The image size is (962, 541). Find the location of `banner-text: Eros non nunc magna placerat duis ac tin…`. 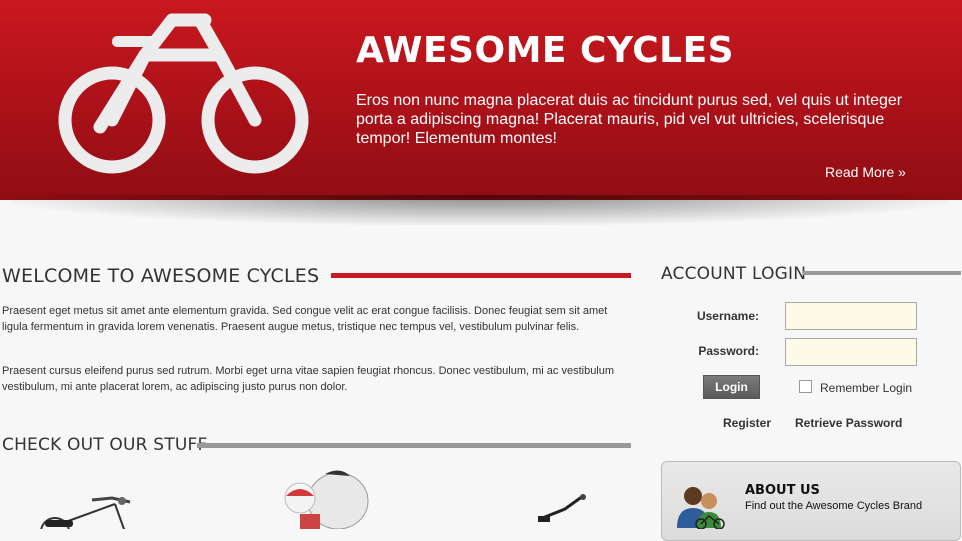

banner-text: Eros non nunc magna placerat duis ac tin… is located at coordinates (629, 119).